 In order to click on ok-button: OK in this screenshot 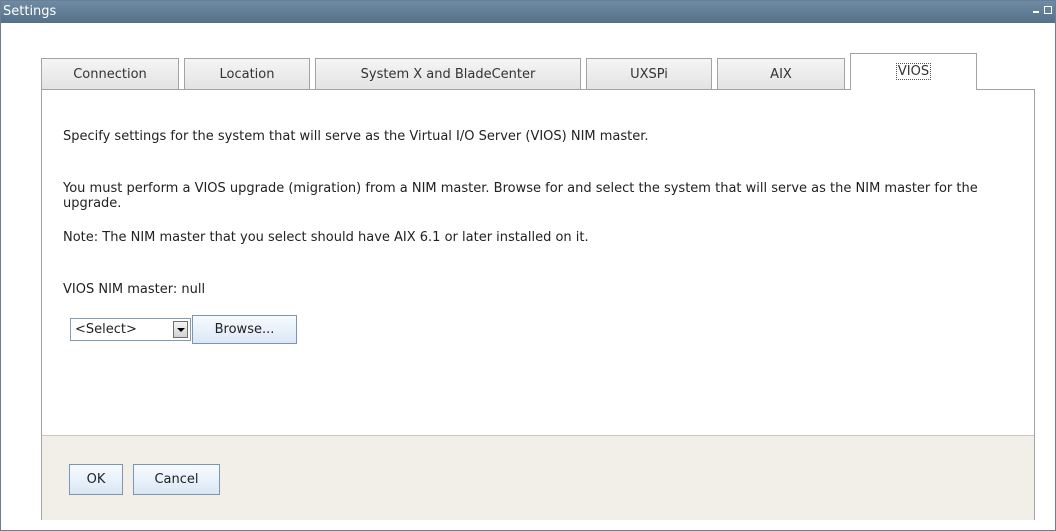, I will do `click(96, 479)`.